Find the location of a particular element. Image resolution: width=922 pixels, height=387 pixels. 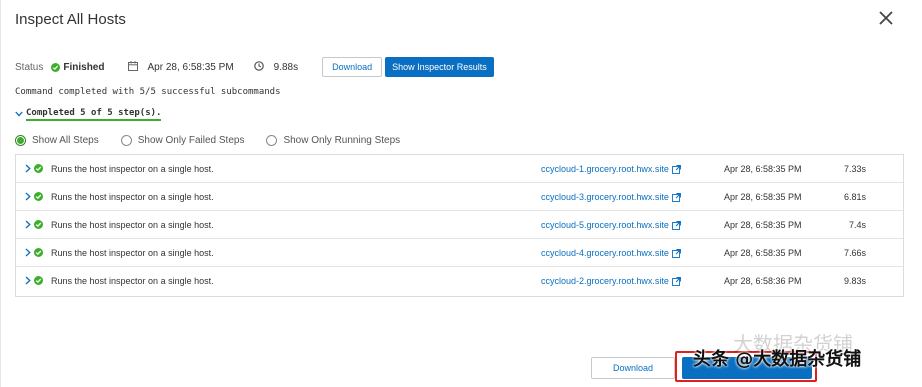

filter-running-steps-label: Show Only Running Steps is located at coordinates (342, 140).